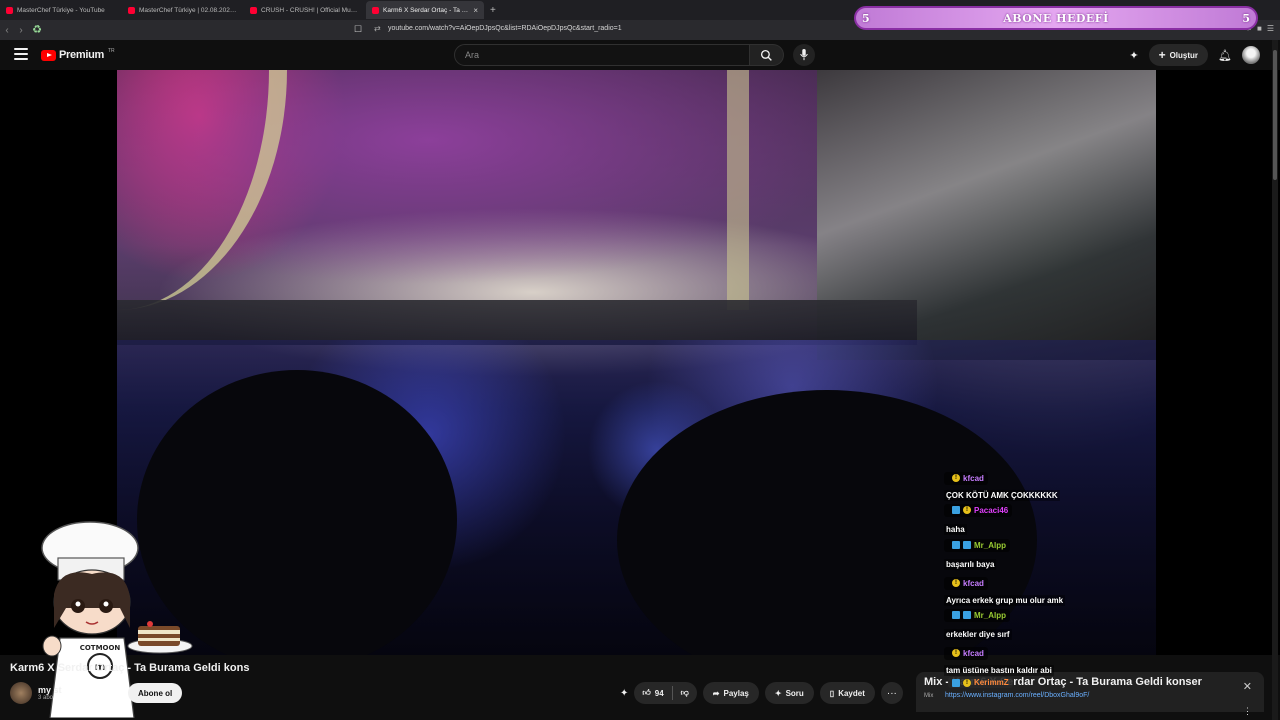 This screenshot has height=720, width=1280. What do you see at coordinates (607, 55) in the screenshot?
I see `search-input` at bounding box center [607, 55].